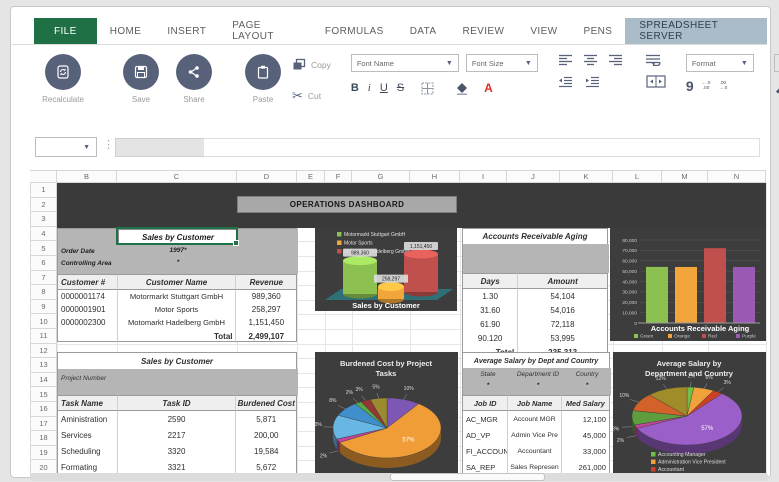  I want to click on row-header-10: 10, so click(43, 321).